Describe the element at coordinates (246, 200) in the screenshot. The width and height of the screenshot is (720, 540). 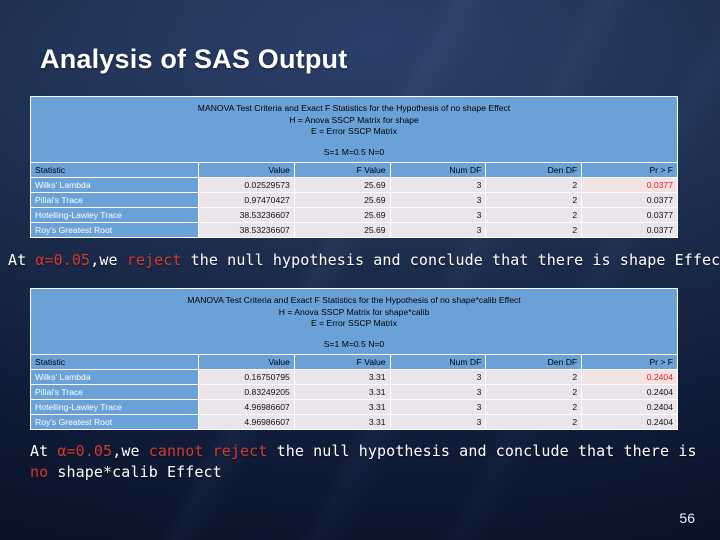
I see `cell-value: 0.97470427` at that location.